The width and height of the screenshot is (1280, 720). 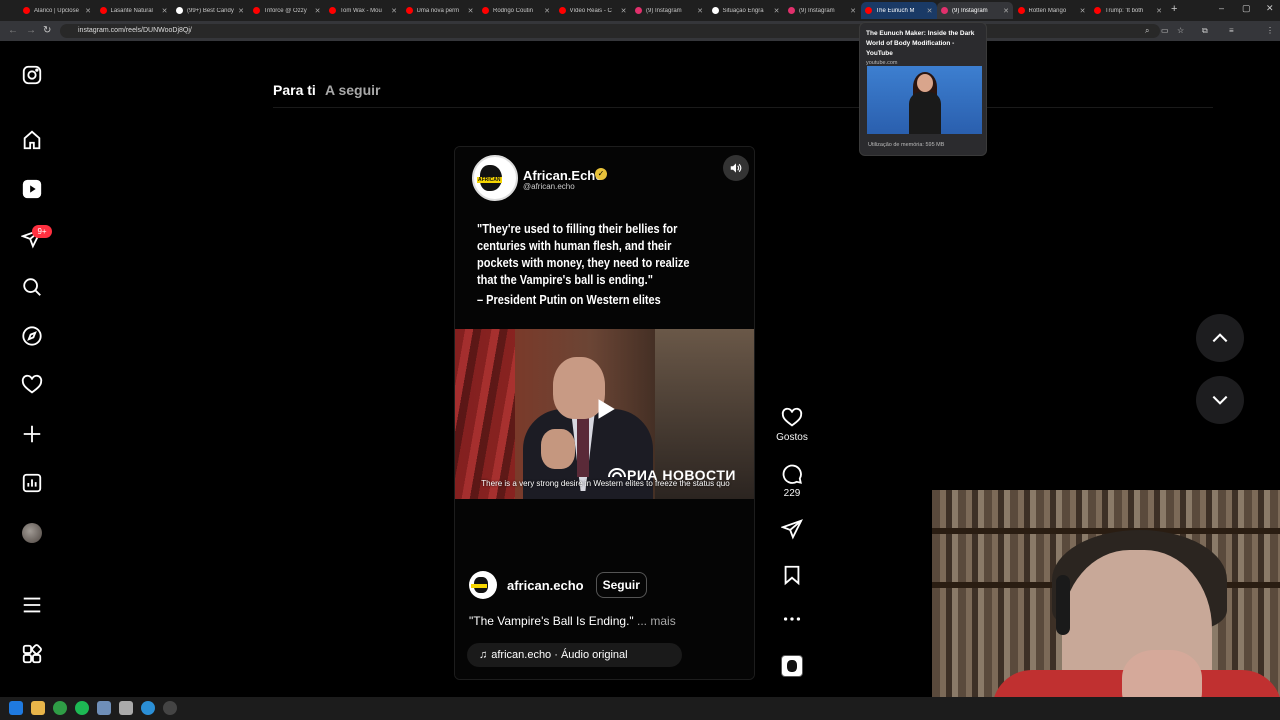 What do you see at coordinates (621, 585) in the screenshot?
I see `follow-button: Seguir` at bounding box center [621, 585].